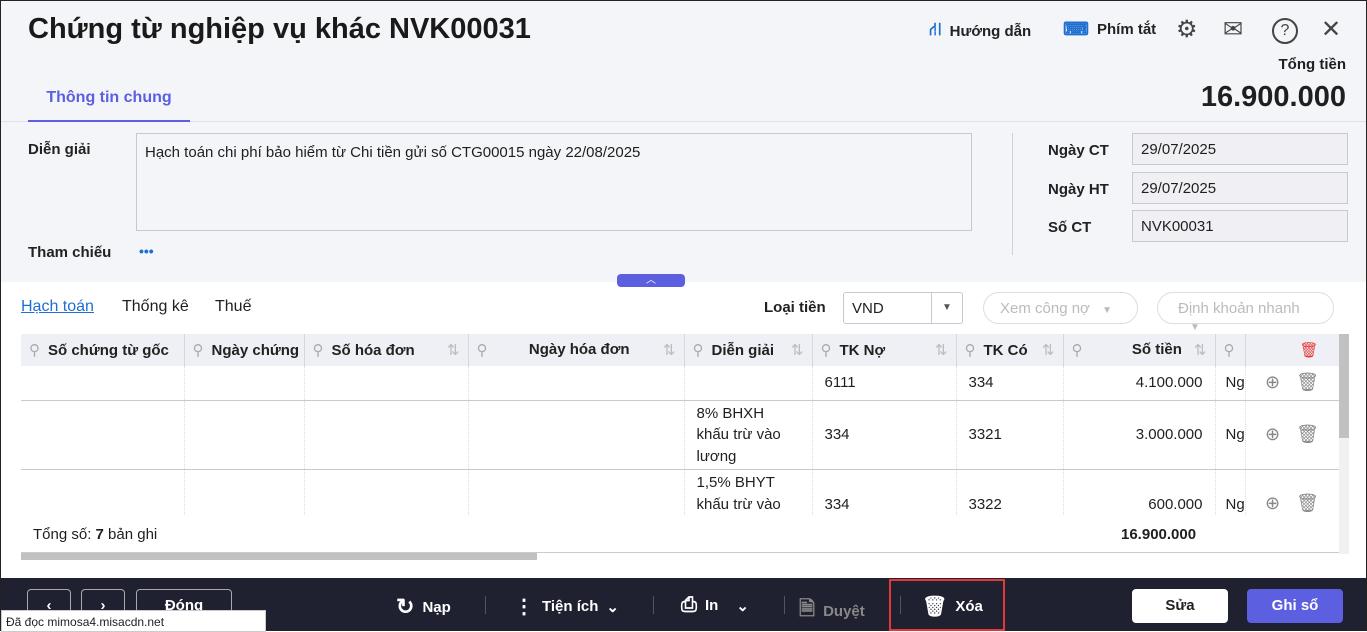 Image resolution: width=1367 pixels, height=632 pixels. I want to click on col-header: ⚲ Số tiền ⇅, so click(1139, 350).